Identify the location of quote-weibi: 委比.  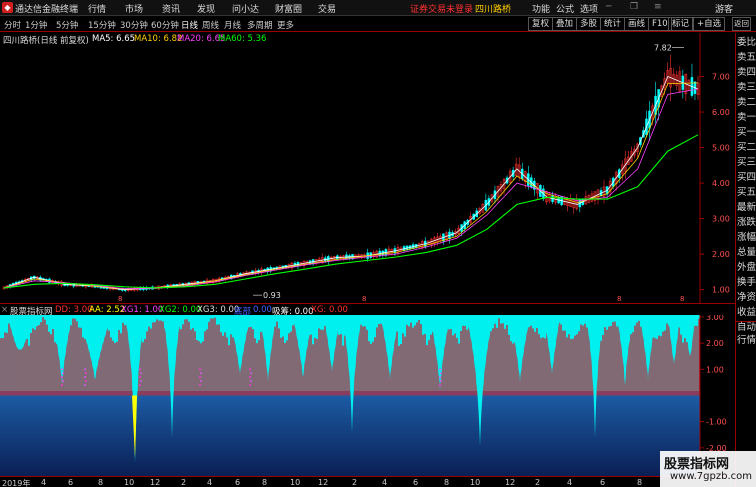
(746, 43).